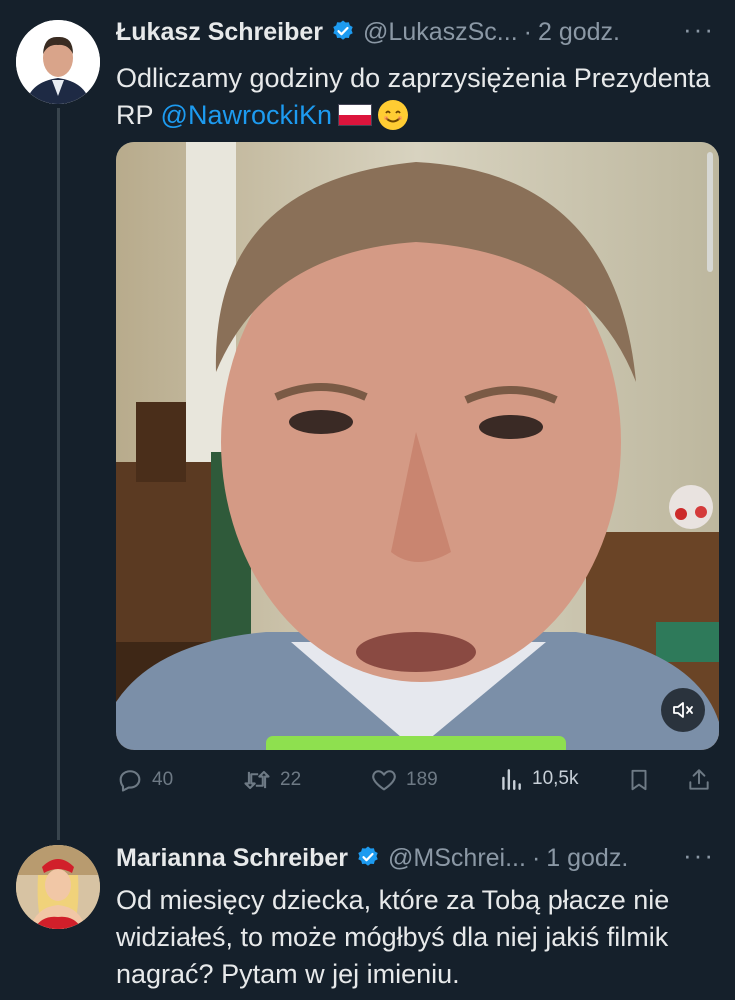 This screenshot has width=735, height=1000. I want to click on tweet1-header: Łukasz Schreiber @LukaszSc... · 2 godz., so click(368, 31).